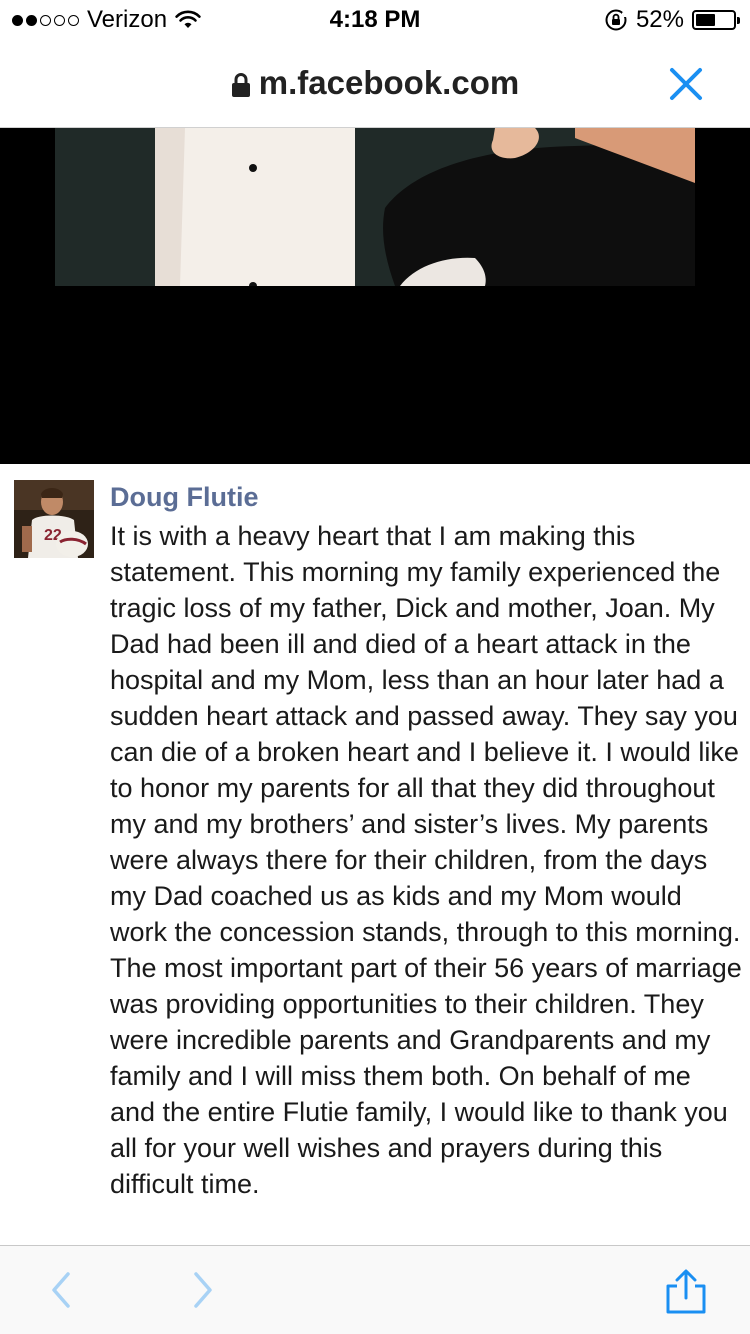 The height and width of the screenshot is (1334, 750). Describe the element at coordinates (240, 85) in the screenshot. I see `lock-icon` at that location.